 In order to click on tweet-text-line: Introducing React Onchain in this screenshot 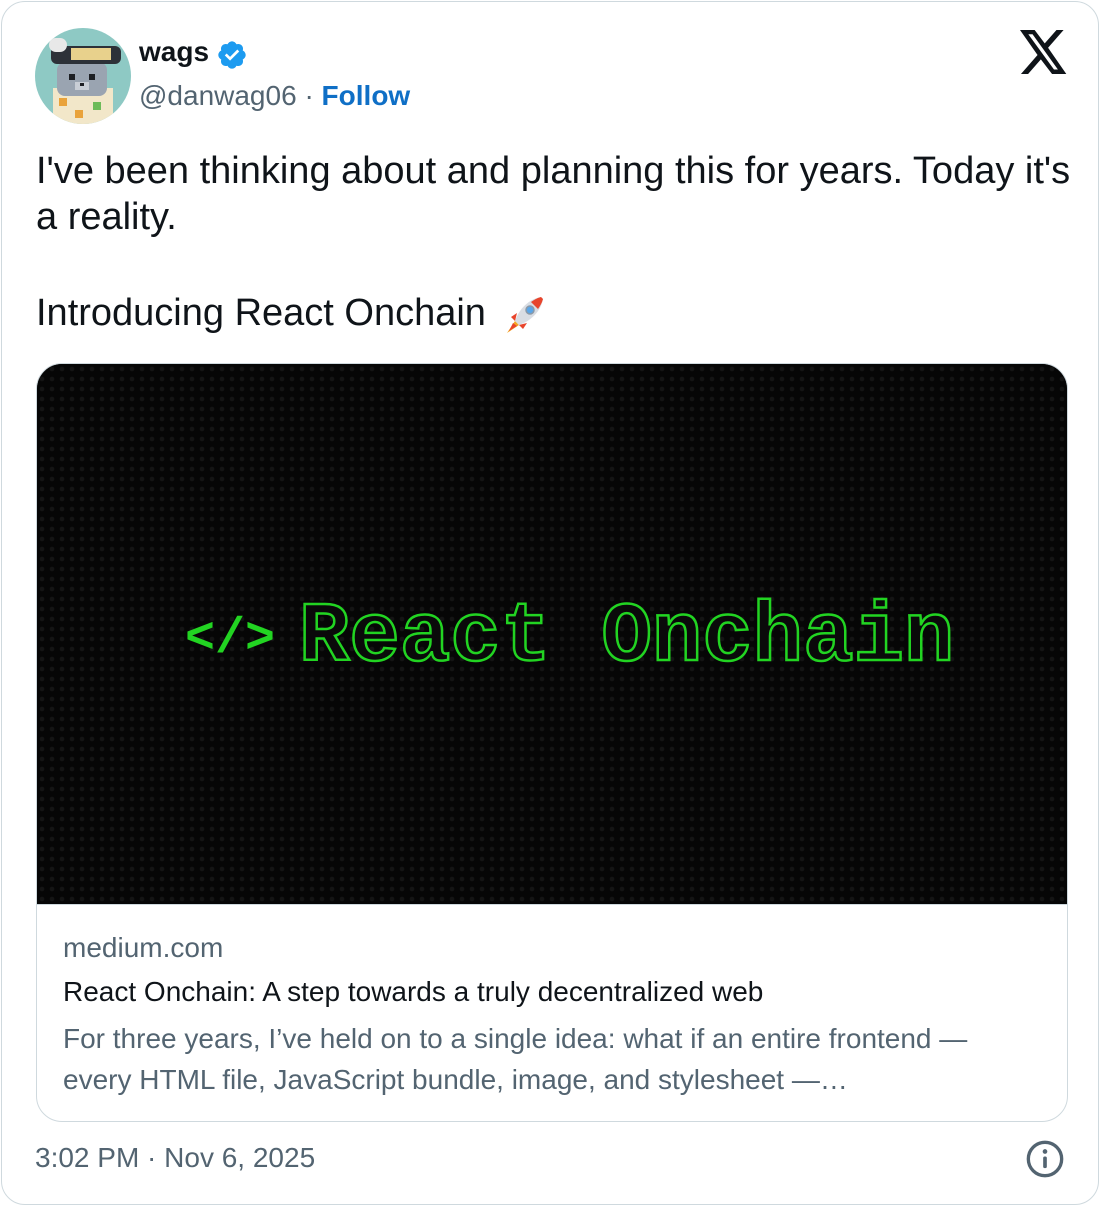, I will do `click(556, 314)`.